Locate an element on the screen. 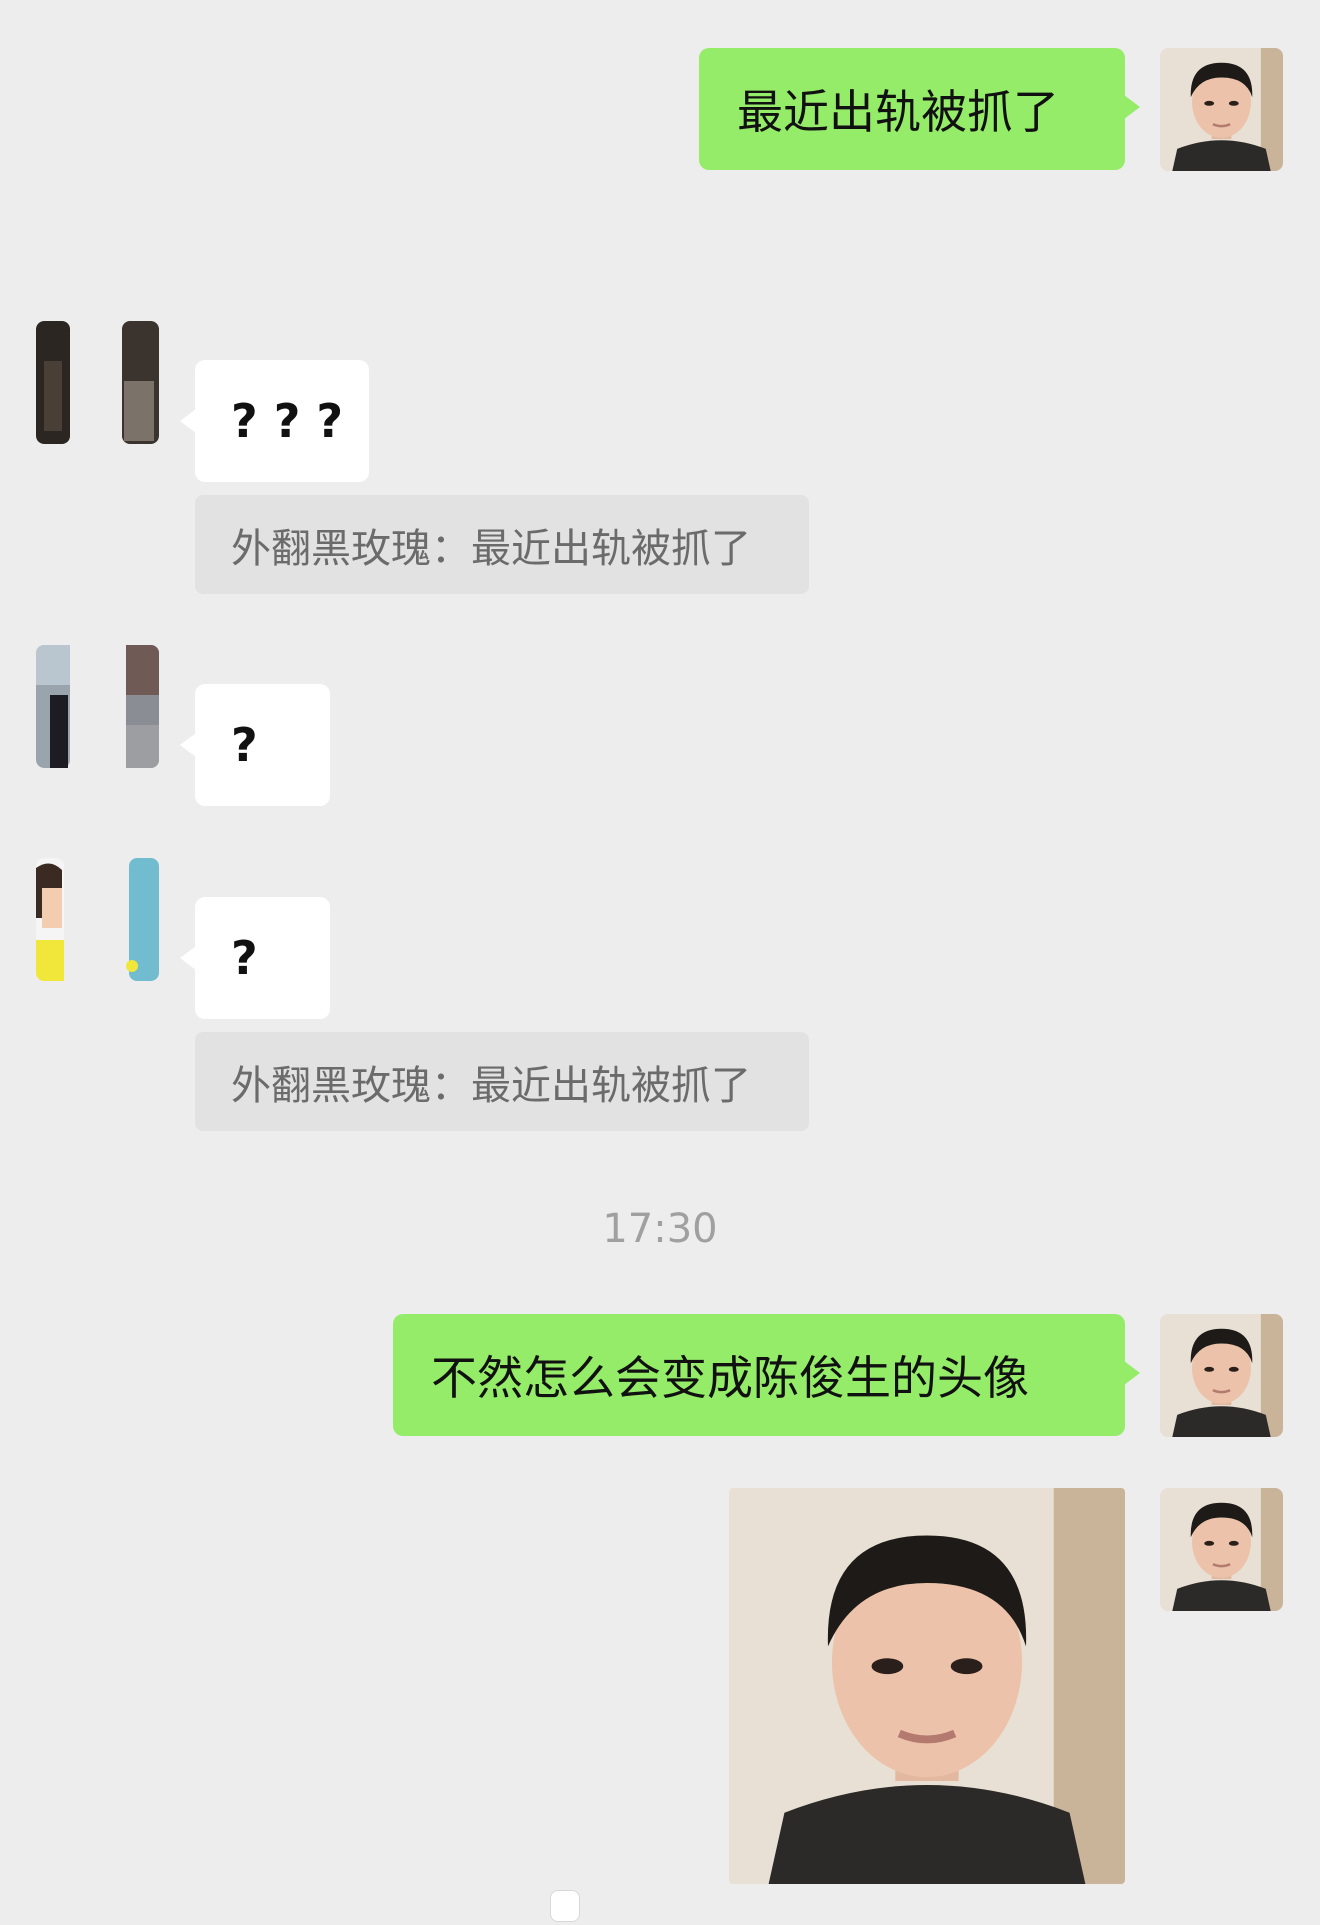 This screenshot has height=1925, width=1320. message-bubble-sent: 最近出轨被抓了 is located at coordinates (912, 109).